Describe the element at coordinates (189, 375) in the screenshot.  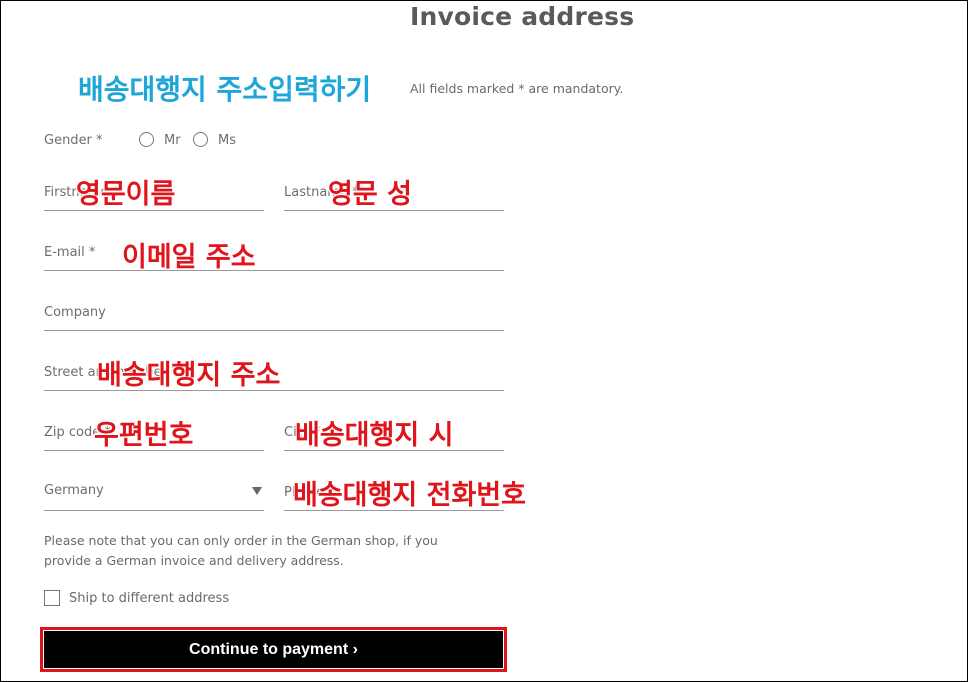
I see `annotation-street: 배송대행지 주소` at that location.